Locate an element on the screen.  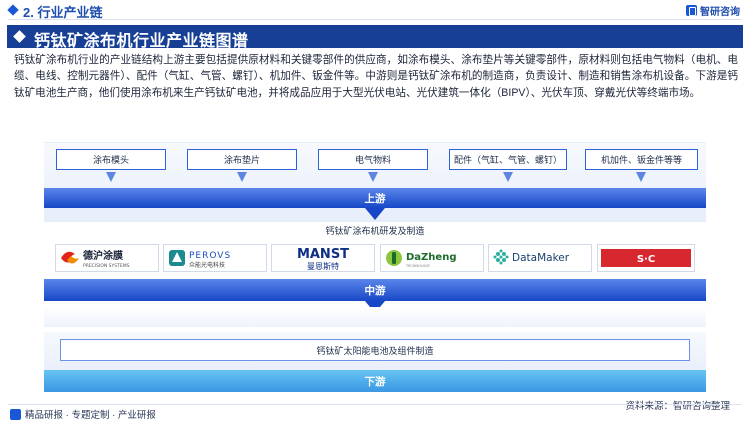
svg-text: DataMaker is located at coordinates (541, 258).